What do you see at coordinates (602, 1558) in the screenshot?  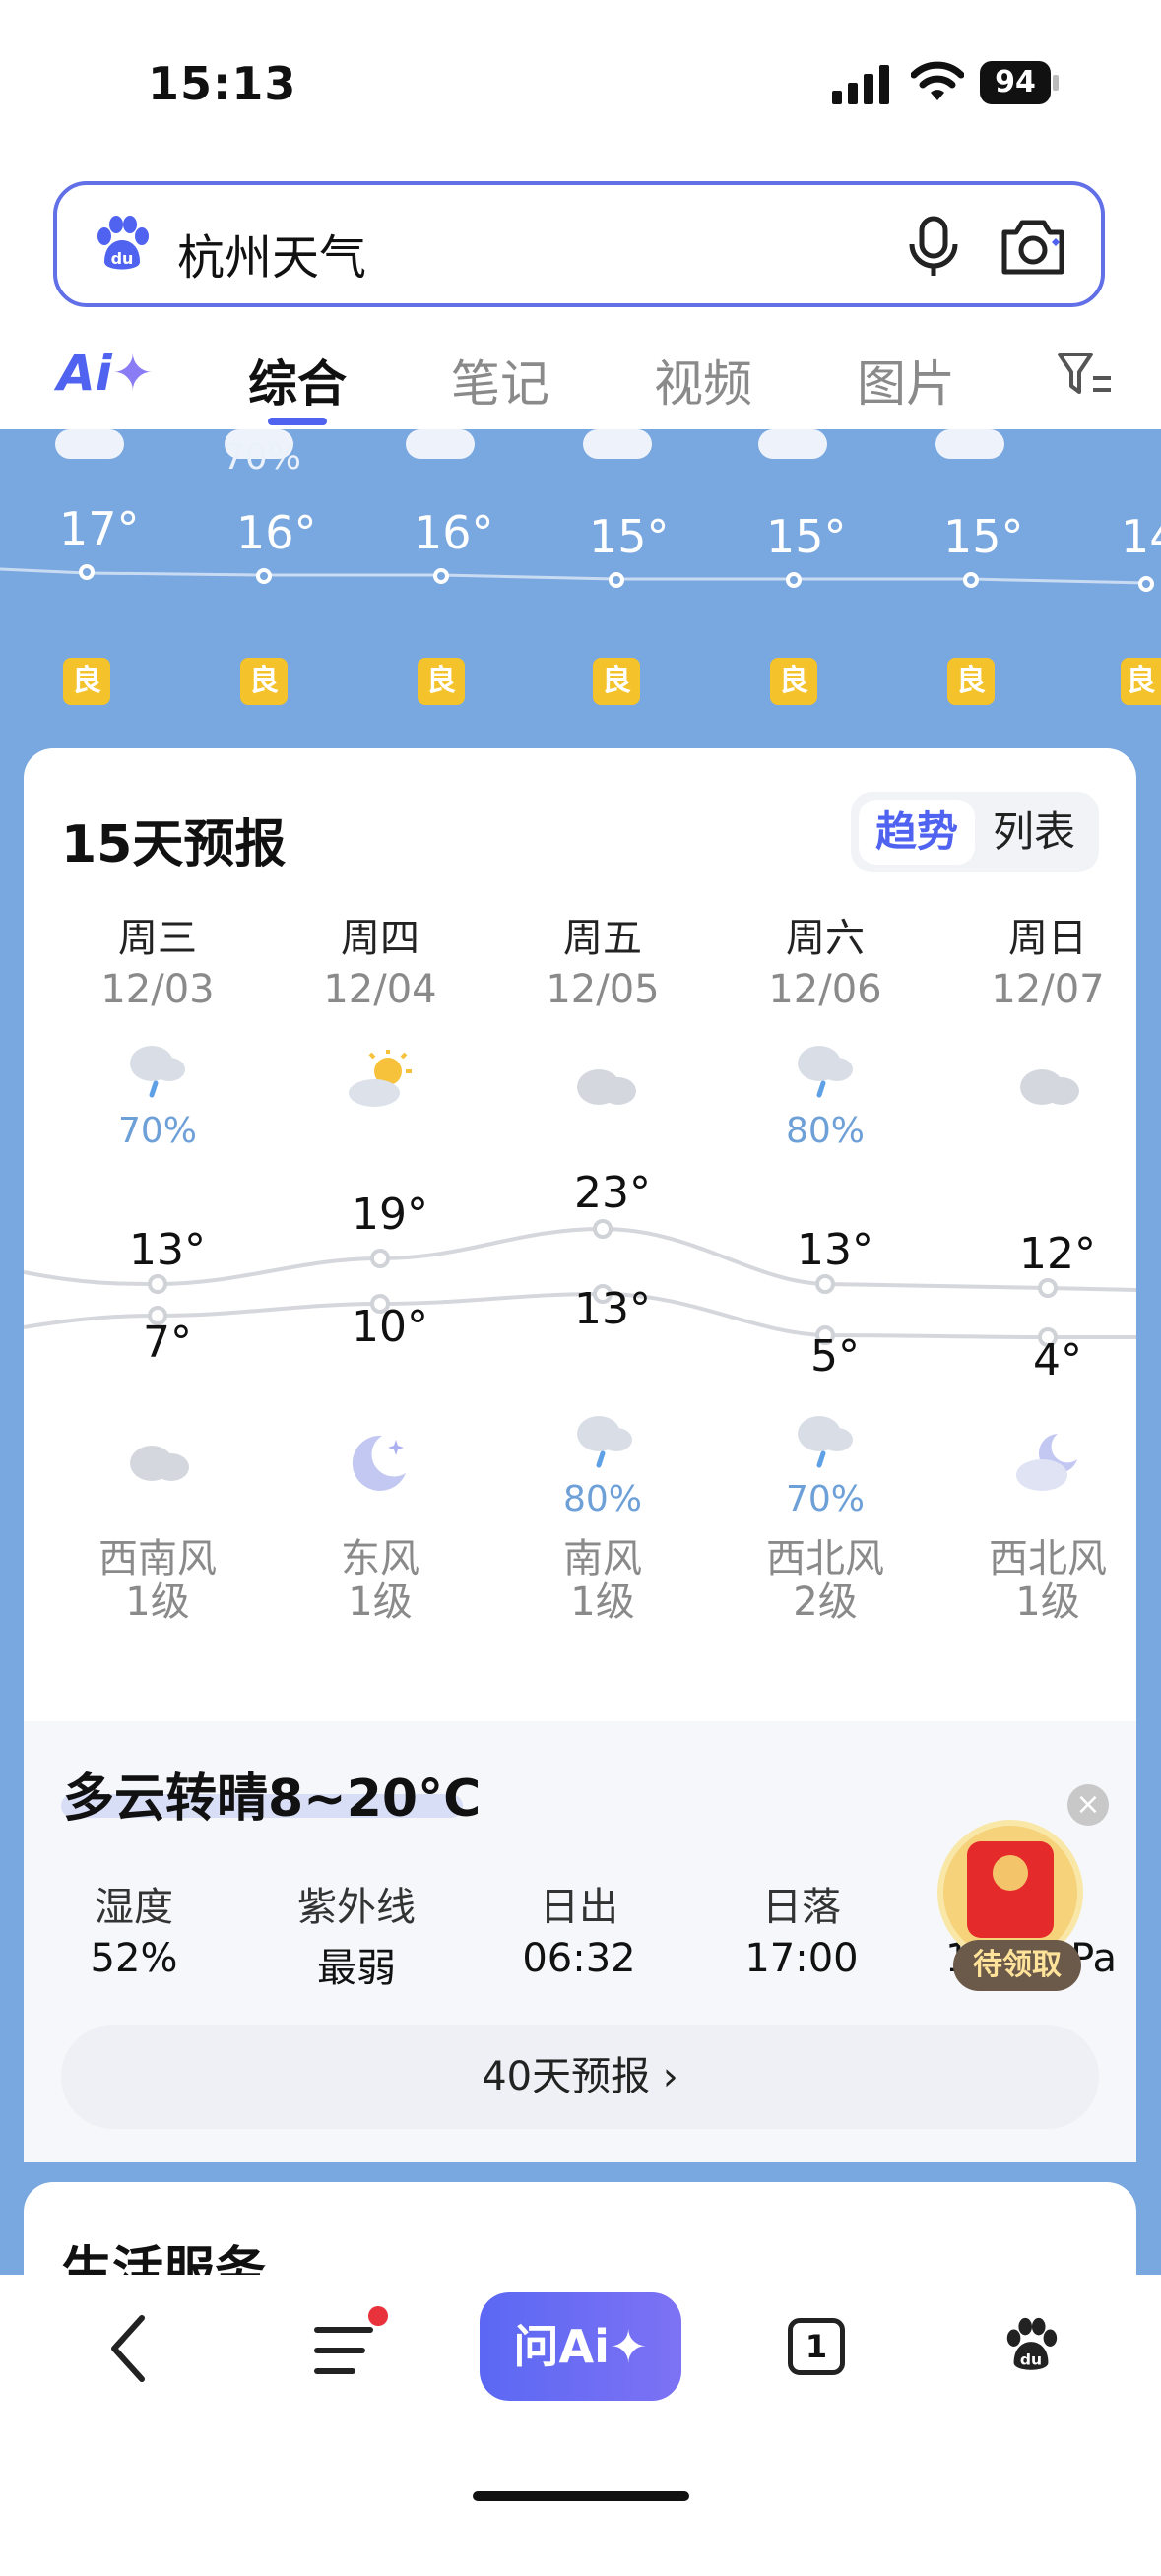 I see `wind-direction: 南风` at bounding box center [602, 1558].